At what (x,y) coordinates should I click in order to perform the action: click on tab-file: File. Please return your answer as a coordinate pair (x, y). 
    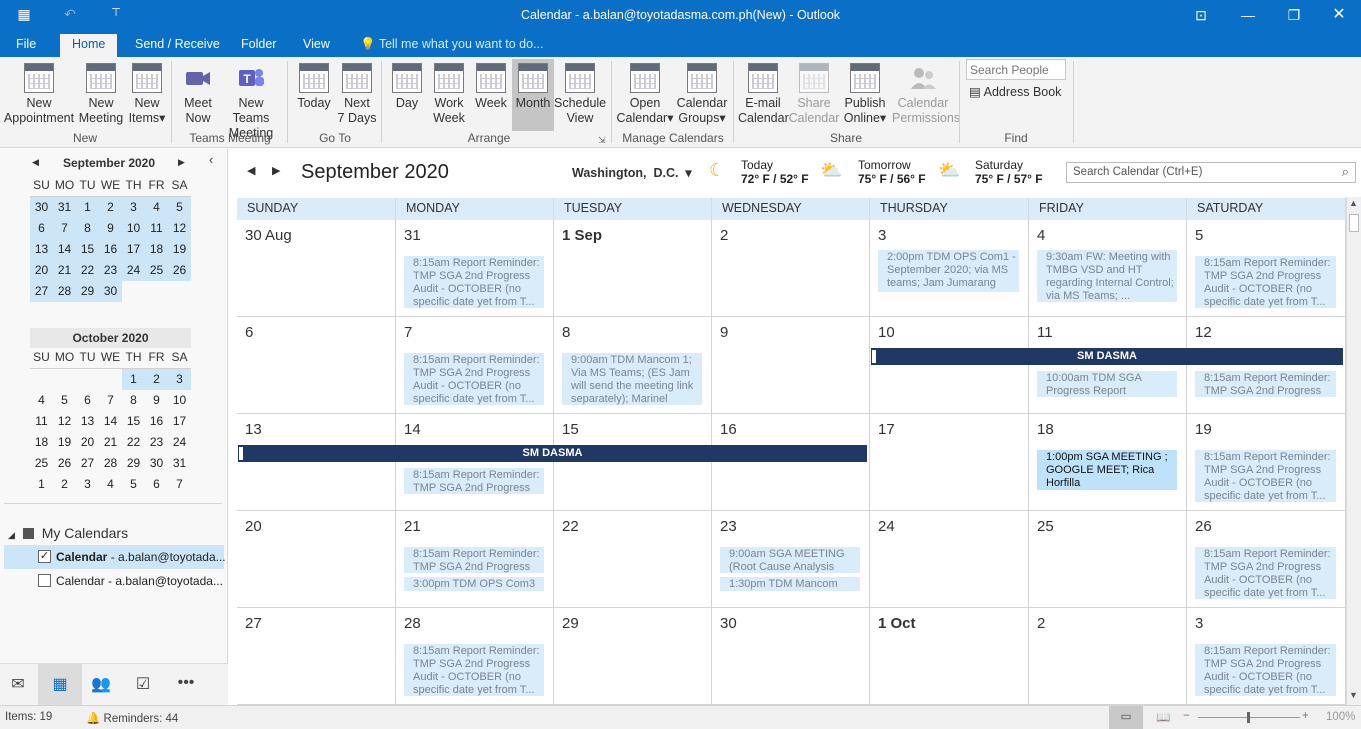
    Looking at the image, I should click on (26, 46).